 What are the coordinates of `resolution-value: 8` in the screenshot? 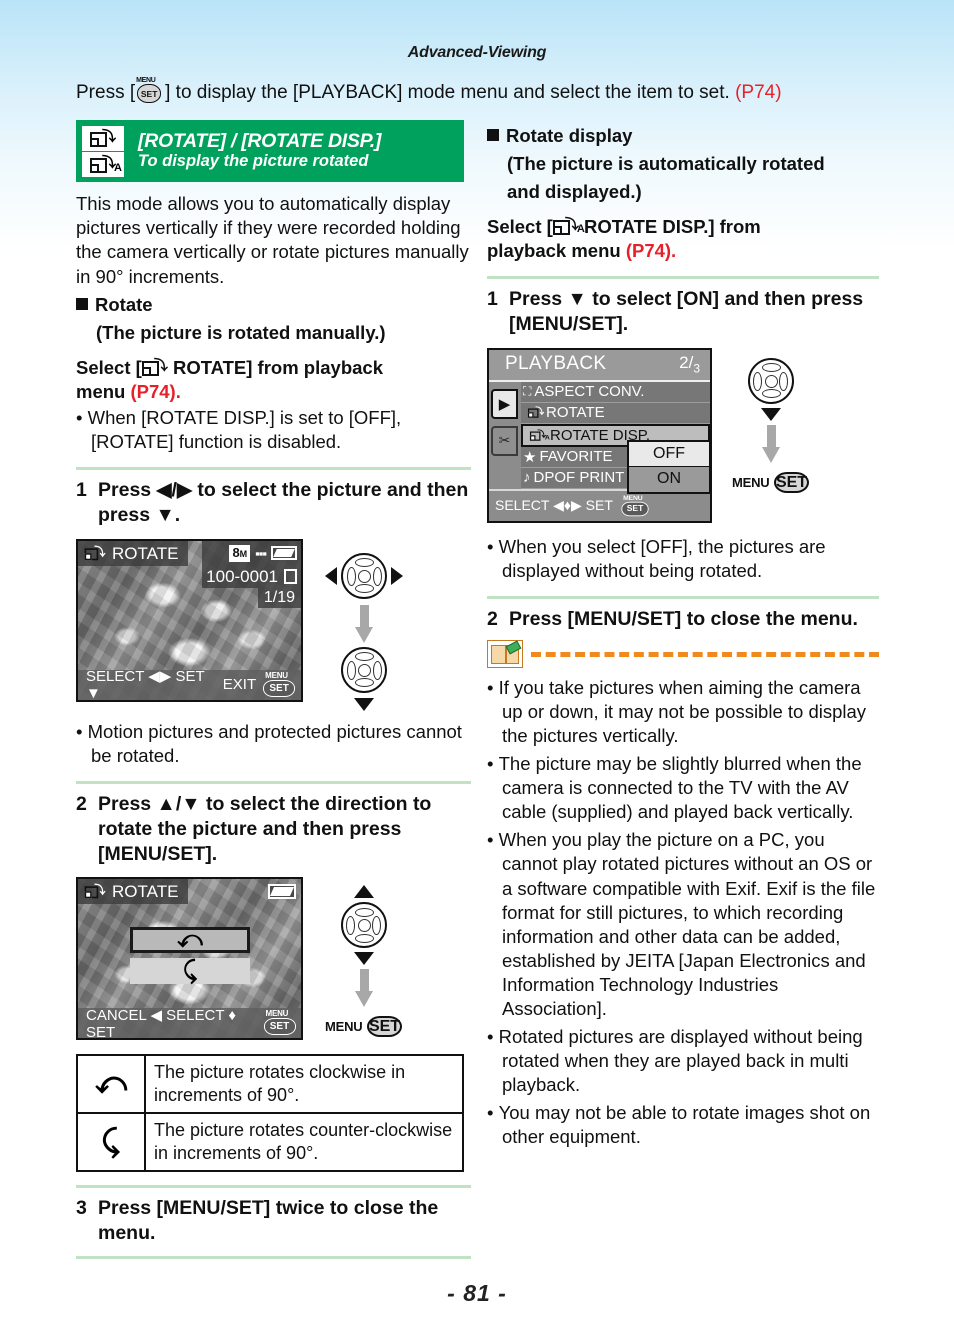 It's located at (236, 552).